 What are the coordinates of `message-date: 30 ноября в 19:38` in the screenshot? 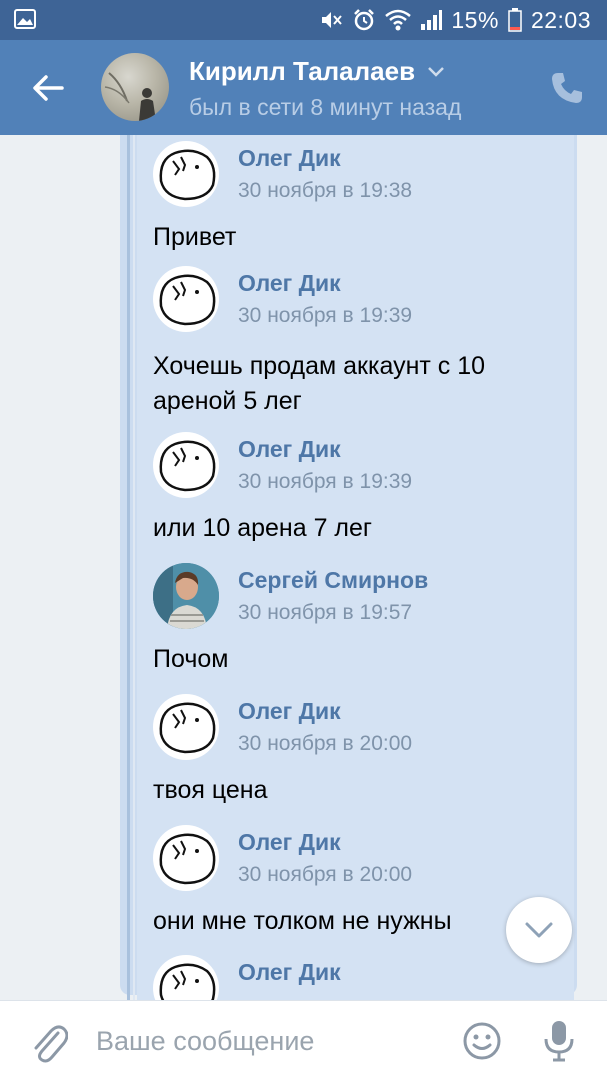 It's located at (325, 190).